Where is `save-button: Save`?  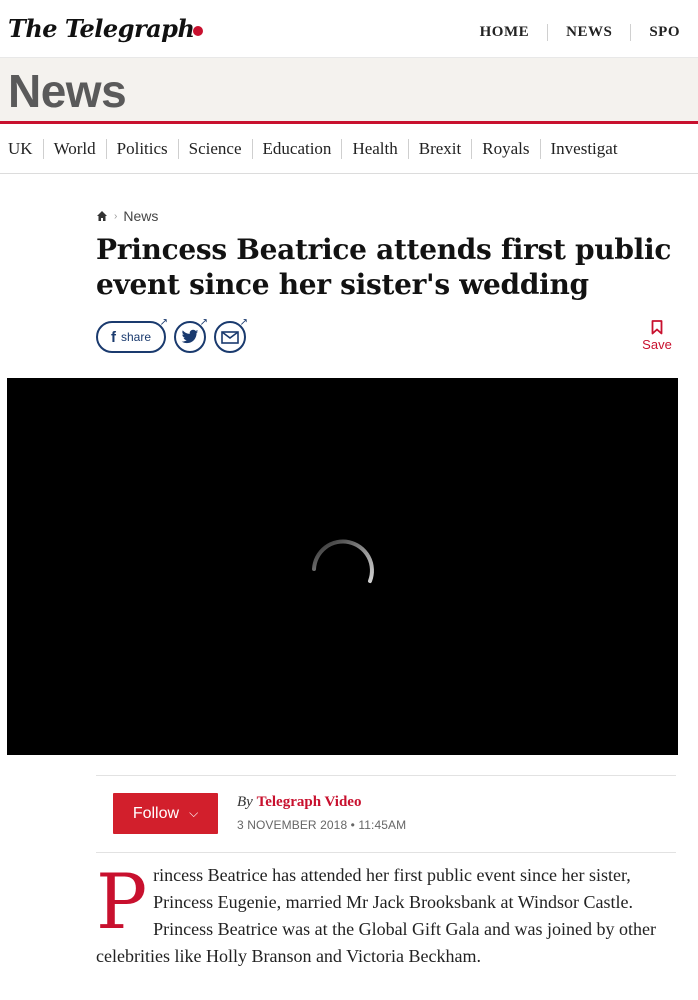
save-button: Save is located at coordinates (657, 336).